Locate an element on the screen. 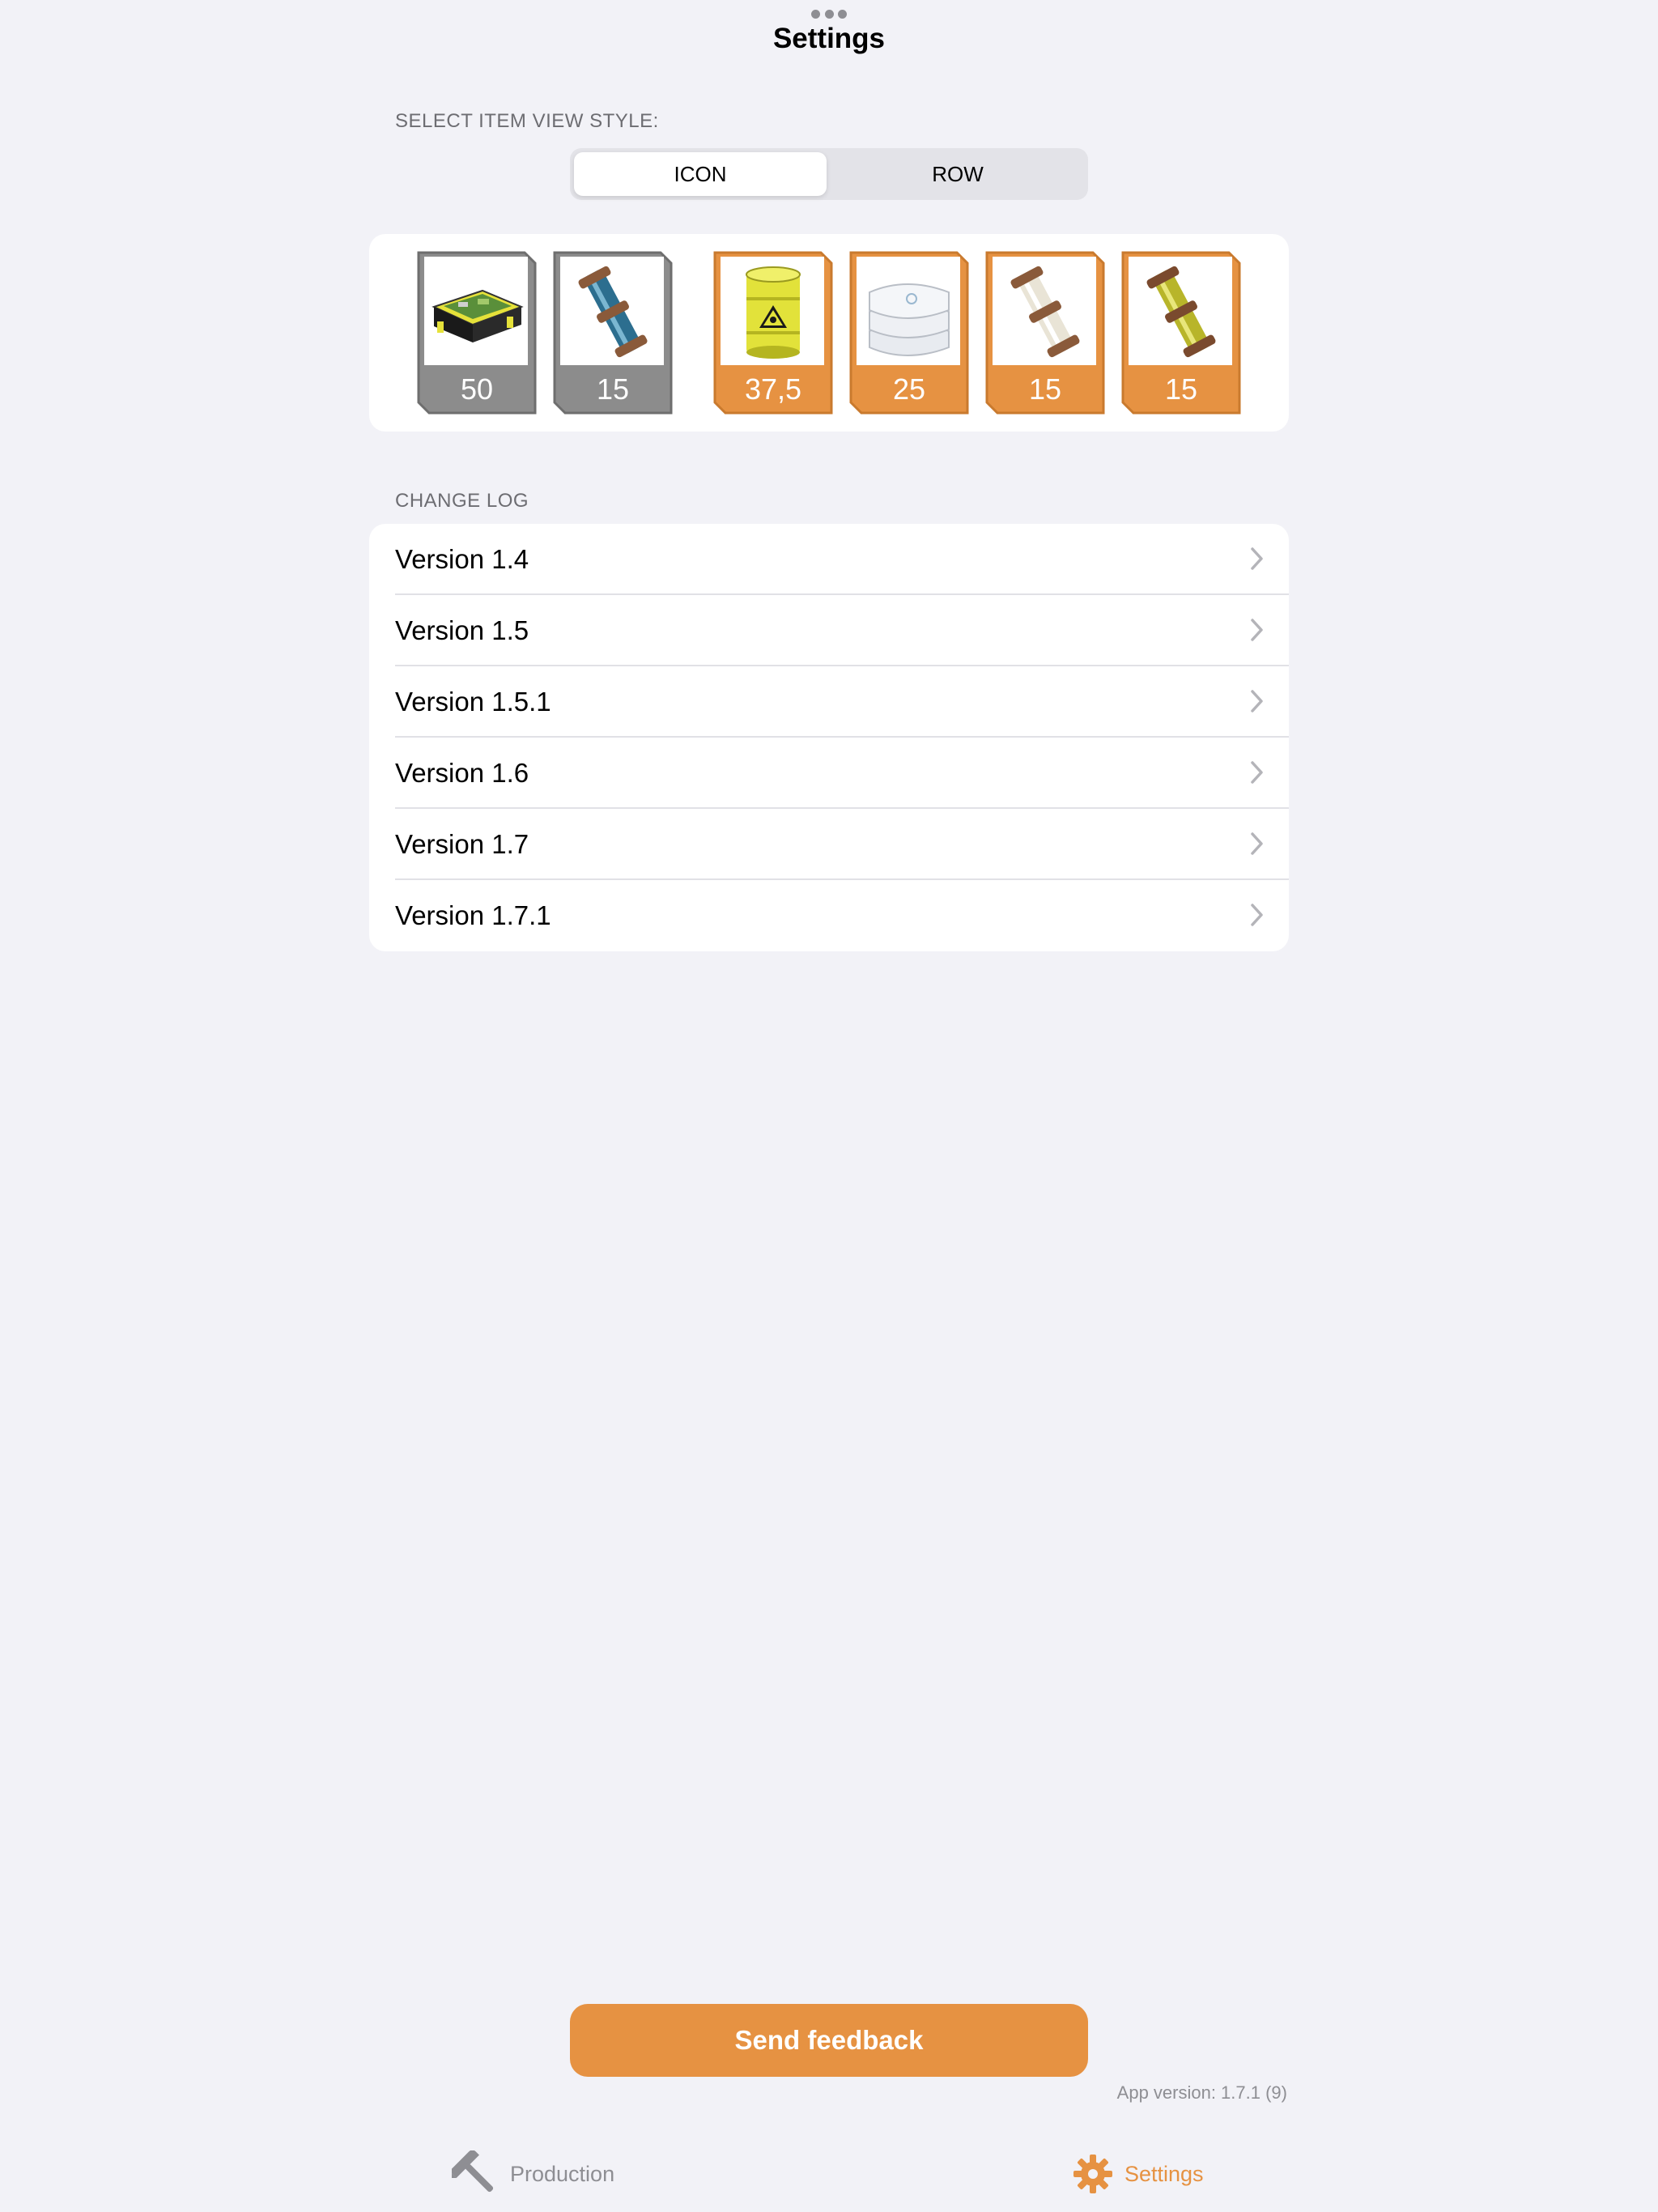 The image size is (1658, 2212). item-tile: 37,5 is located at coordinates (773, 333).